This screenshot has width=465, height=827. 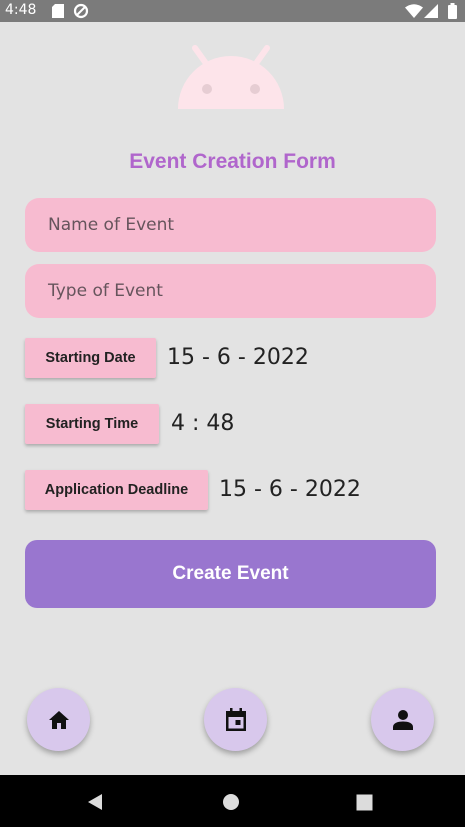 What do you see at coordinates (238, 357) in the screenshot?
I see `starting-date-value: 15 - 6 - 2022` at bounding box center [238, 357].